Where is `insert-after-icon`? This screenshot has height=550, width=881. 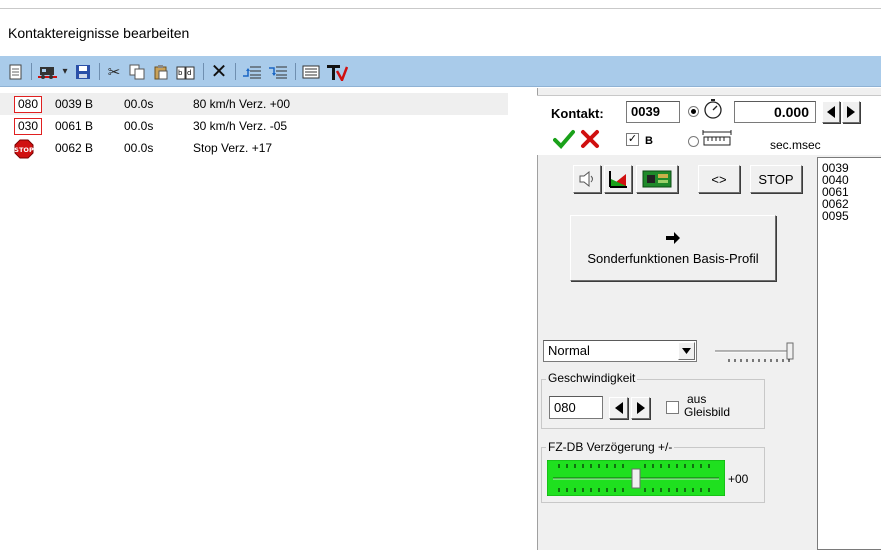
insert-after-icon is located at coordinates (278, 71).